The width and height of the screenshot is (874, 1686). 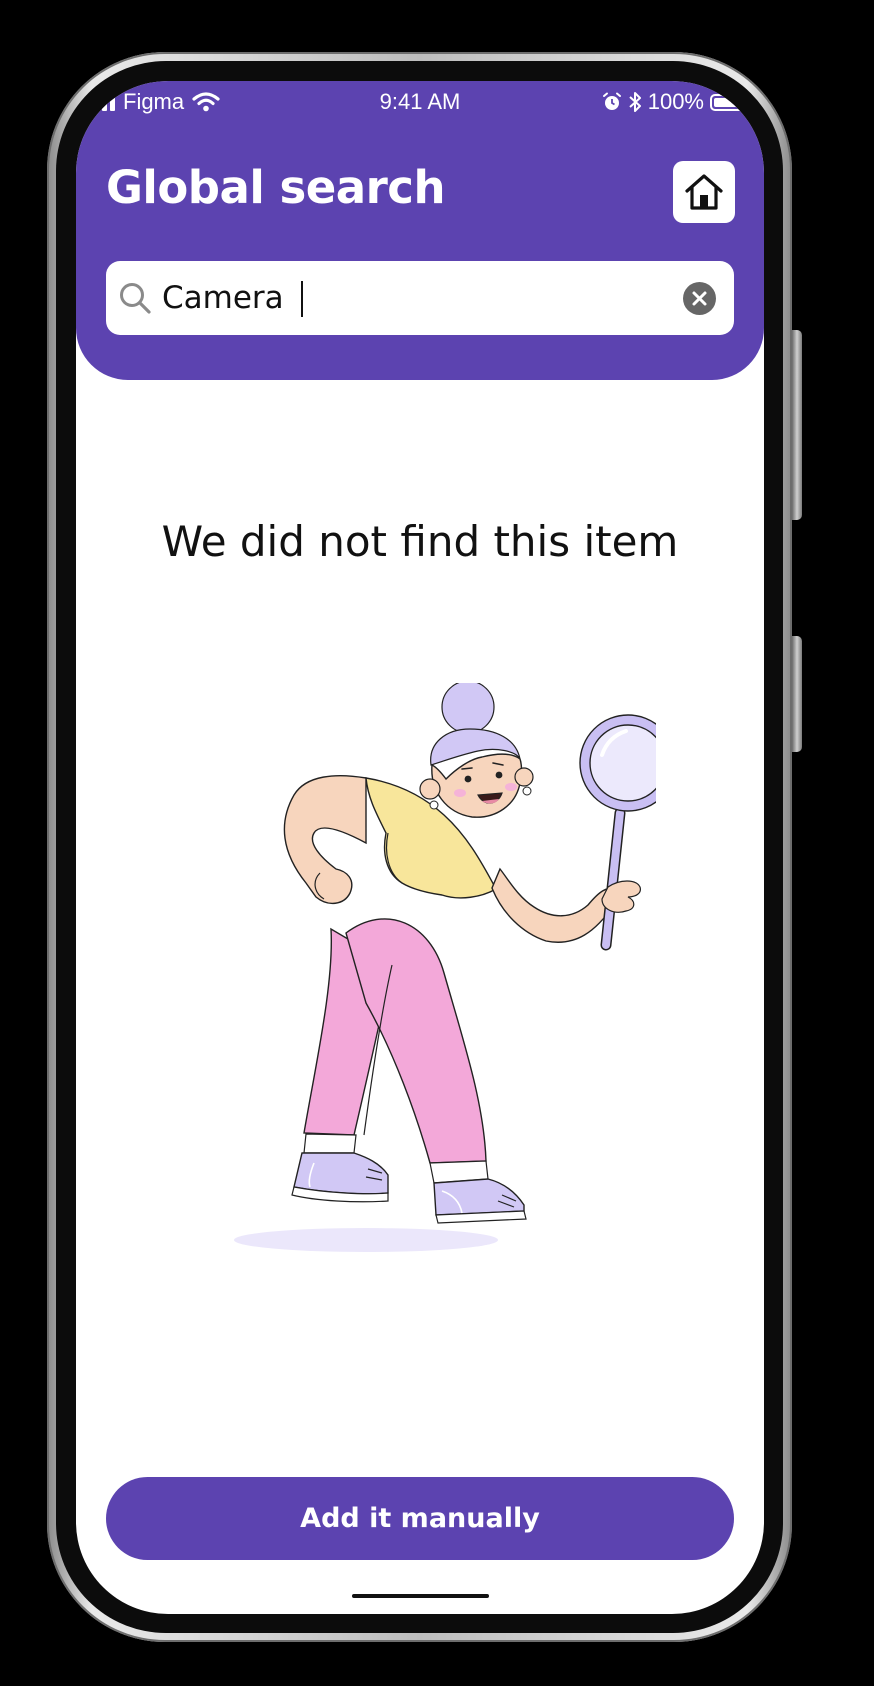 I want to click on home-indicator, so click(x=420, y=1596).